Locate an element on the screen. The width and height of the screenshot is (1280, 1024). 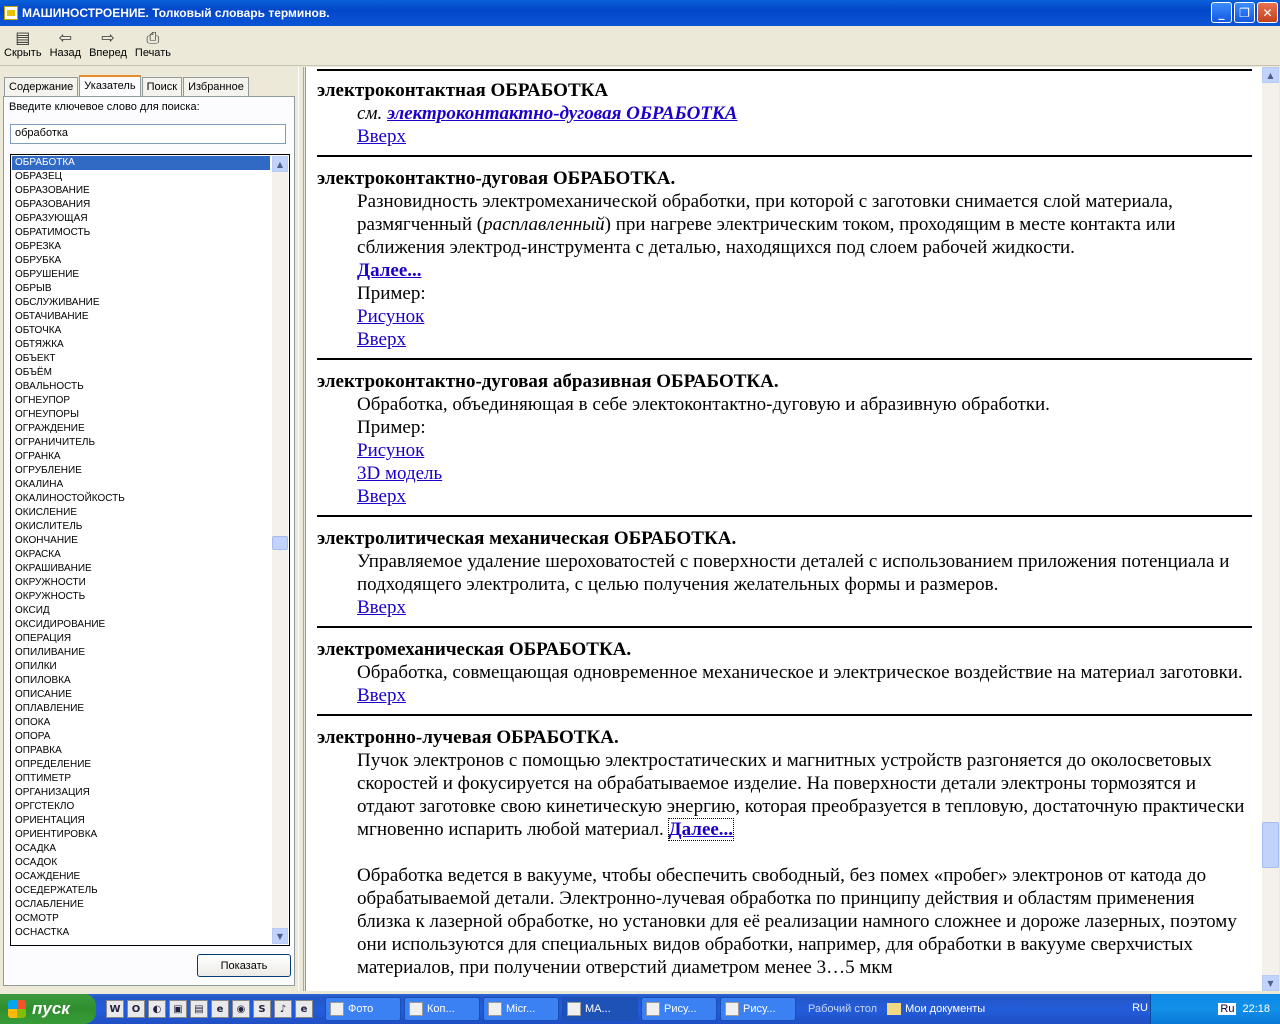
index-item: ОПИЛИВАНИЕ is located at coordinates (141, 653).